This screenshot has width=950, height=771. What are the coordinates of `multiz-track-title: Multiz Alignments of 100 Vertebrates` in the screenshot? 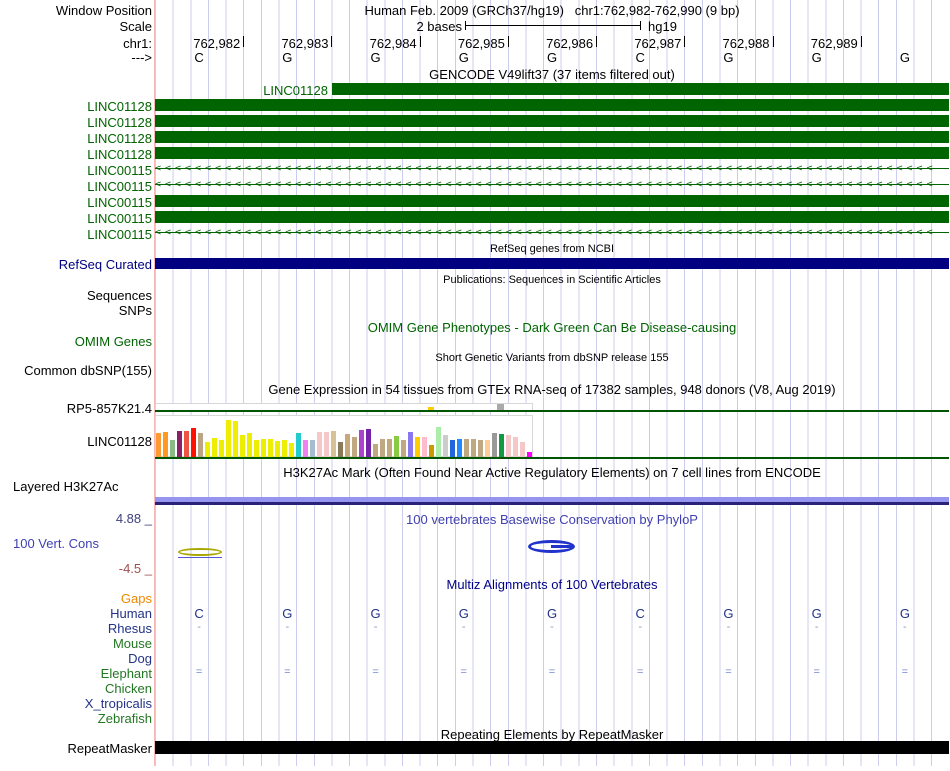 It's located at (552, 584).